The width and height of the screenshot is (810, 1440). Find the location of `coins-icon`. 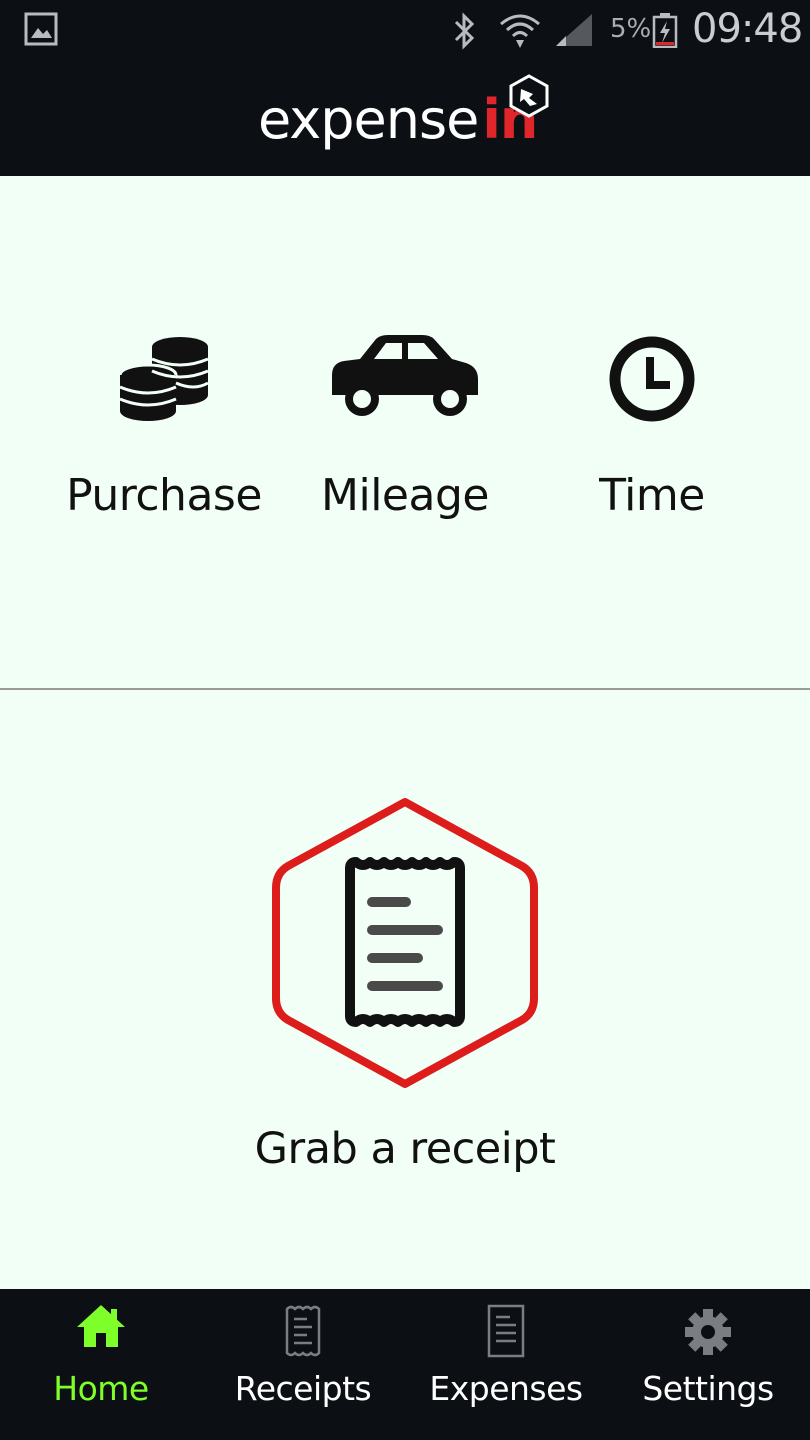

coins-icon is located at coordinates (163, 379).